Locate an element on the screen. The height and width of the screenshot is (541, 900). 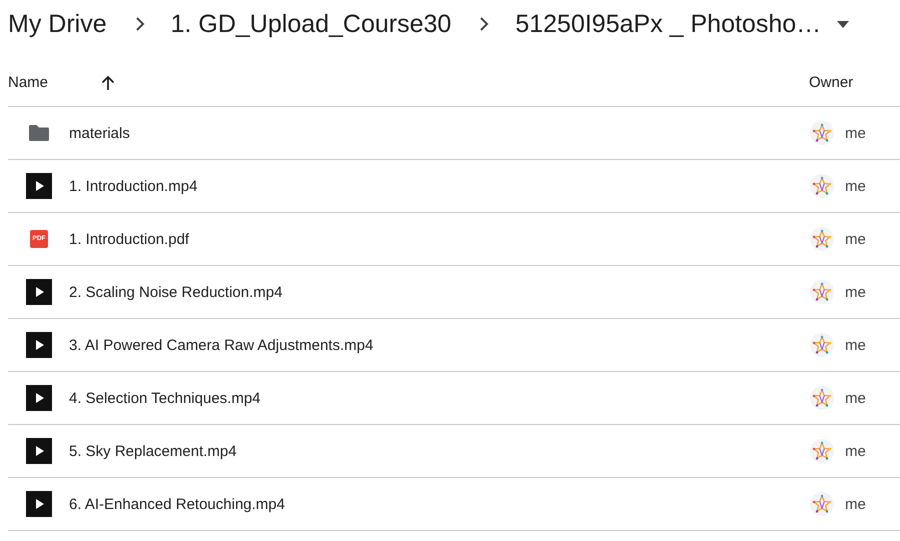
column-header: Name is located at coordinates (62, 82).